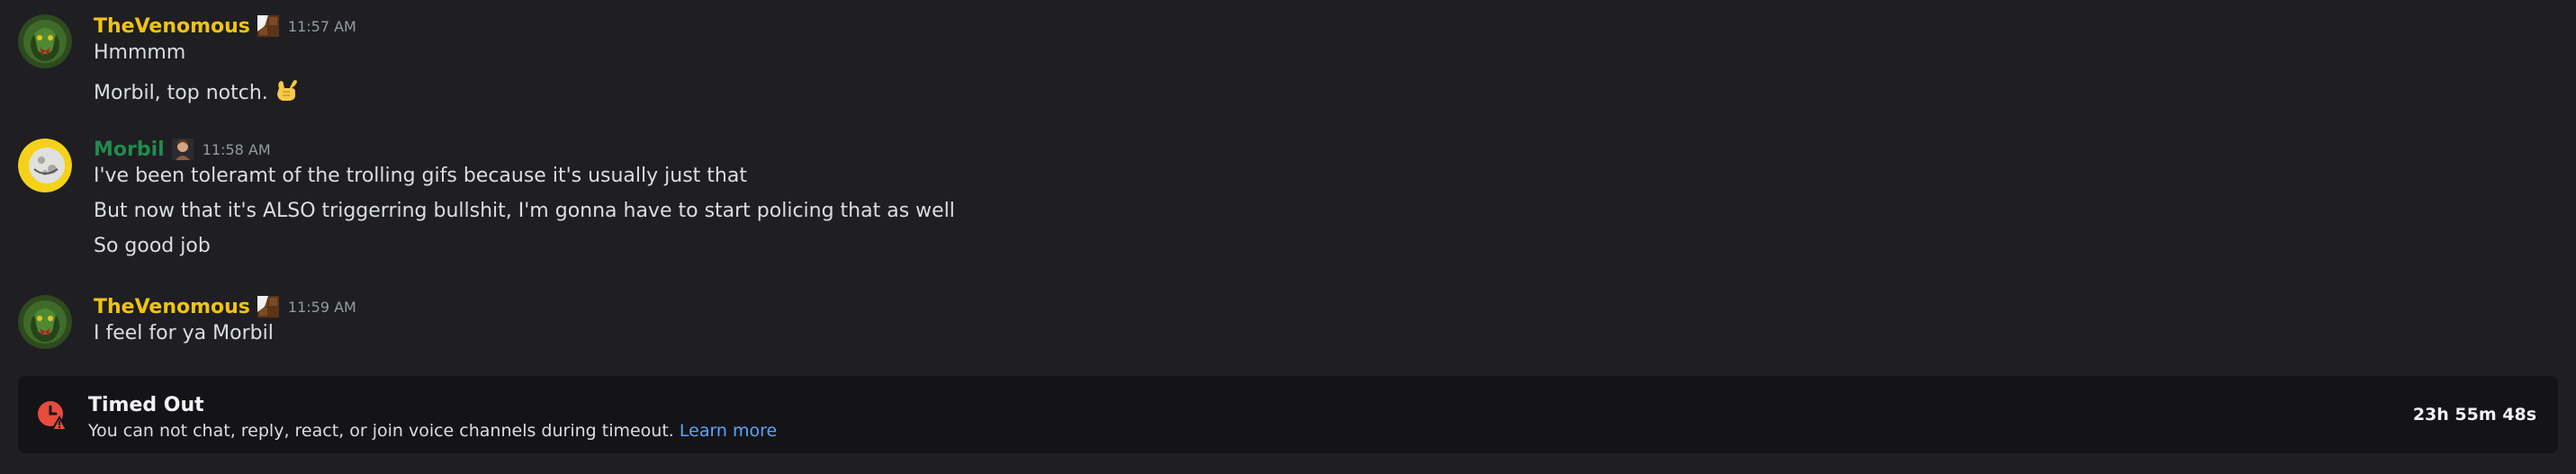 This screenshot has width=2576, height=474. Describe the element at coordinates (728, 431) in the screenshot. I see `learn-more-link: Learn more` at that location.